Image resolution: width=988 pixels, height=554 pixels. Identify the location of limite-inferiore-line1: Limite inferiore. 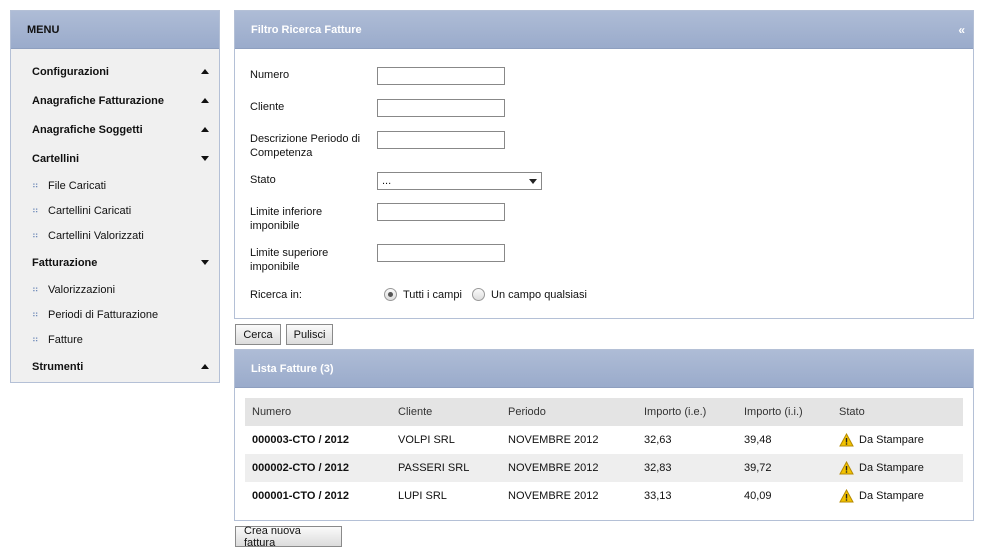
(286, 212).